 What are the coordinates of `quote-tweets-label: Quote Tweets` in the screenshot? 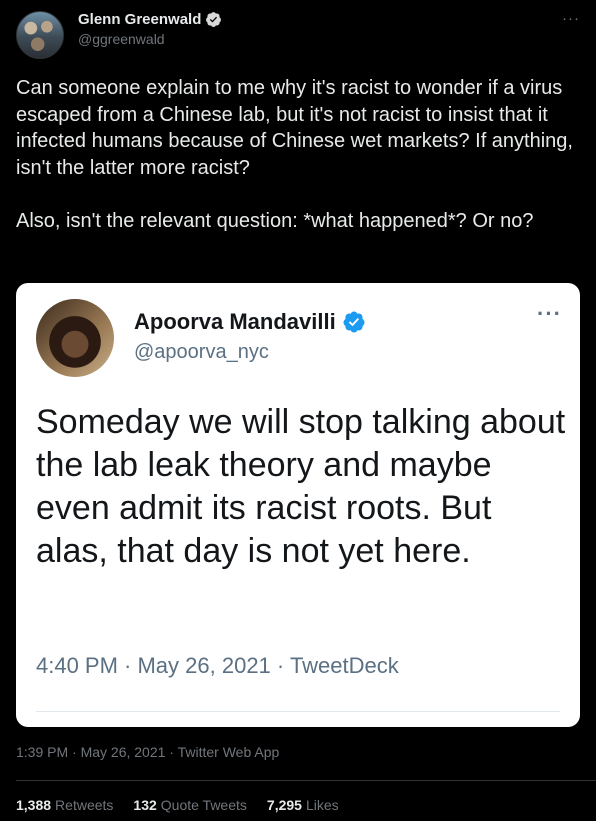 It's located at (203, 805).